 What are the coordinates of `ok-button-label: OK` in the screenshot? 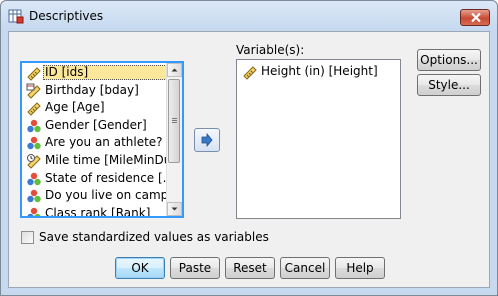 It's located at (140, 268).